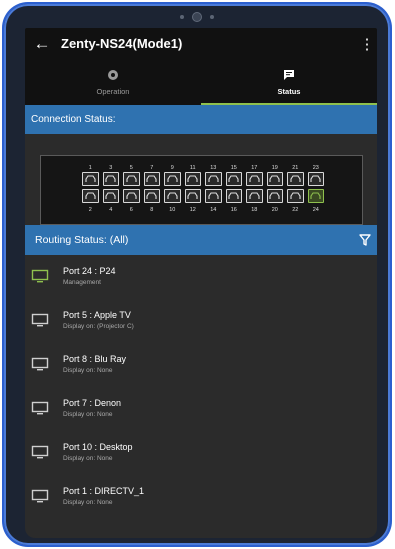  What do you see at coordinates (95, 359) in the screenshot?
I see `routing-item-title: Port 8 : Blu Ray` at bounding box center [95, 359].